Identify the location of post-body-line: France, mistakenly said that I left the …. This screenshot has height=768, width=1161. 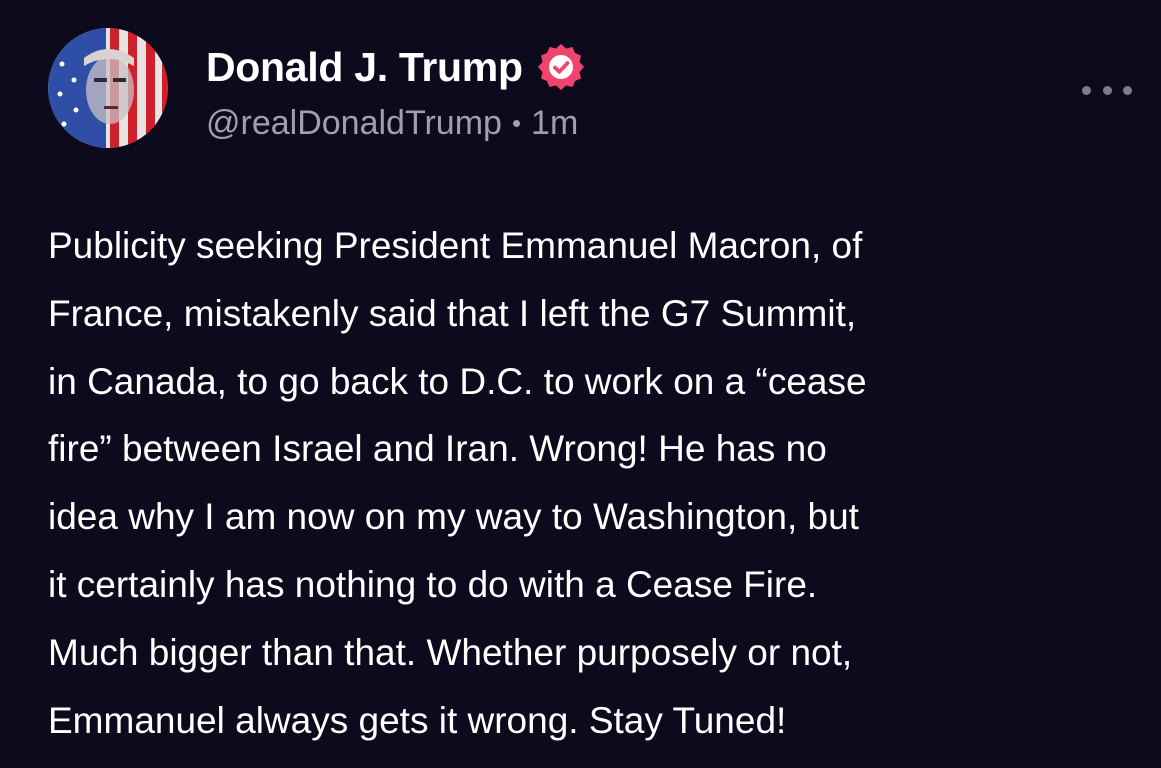
(452, 313).